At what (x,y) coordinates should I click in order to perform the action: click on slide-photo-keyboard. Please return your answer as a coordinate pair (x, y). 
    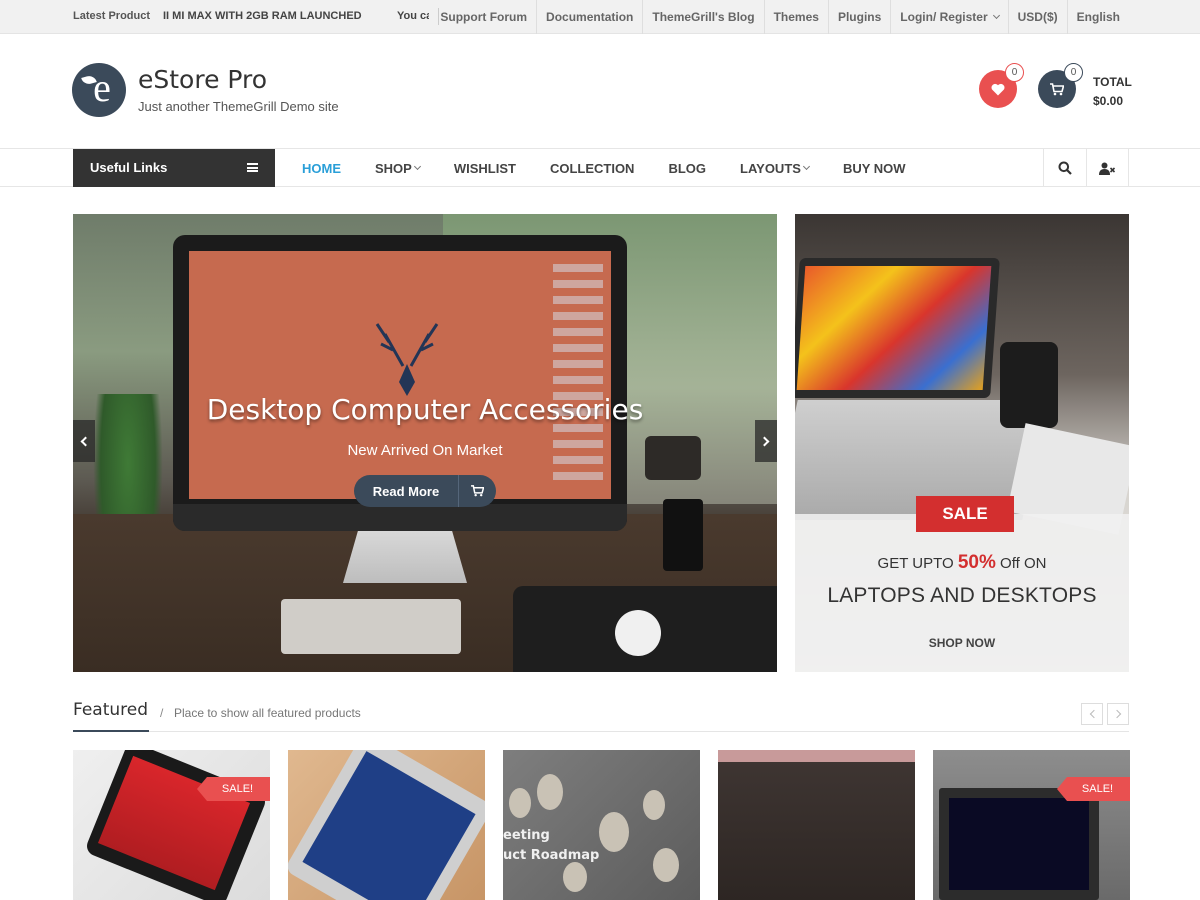
    Looking at the image, I should click on (371, 626).